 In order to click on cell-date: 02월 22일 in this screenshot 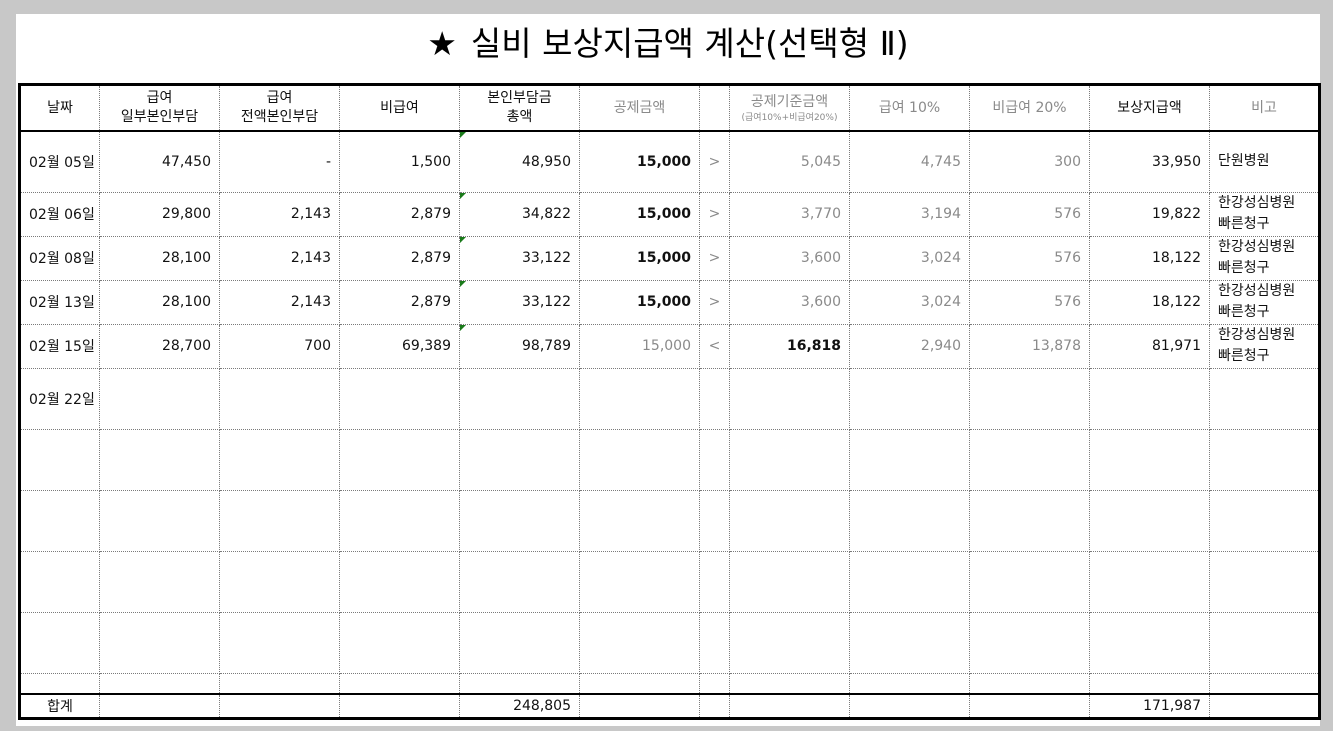, I will do `click(59, 399)`.